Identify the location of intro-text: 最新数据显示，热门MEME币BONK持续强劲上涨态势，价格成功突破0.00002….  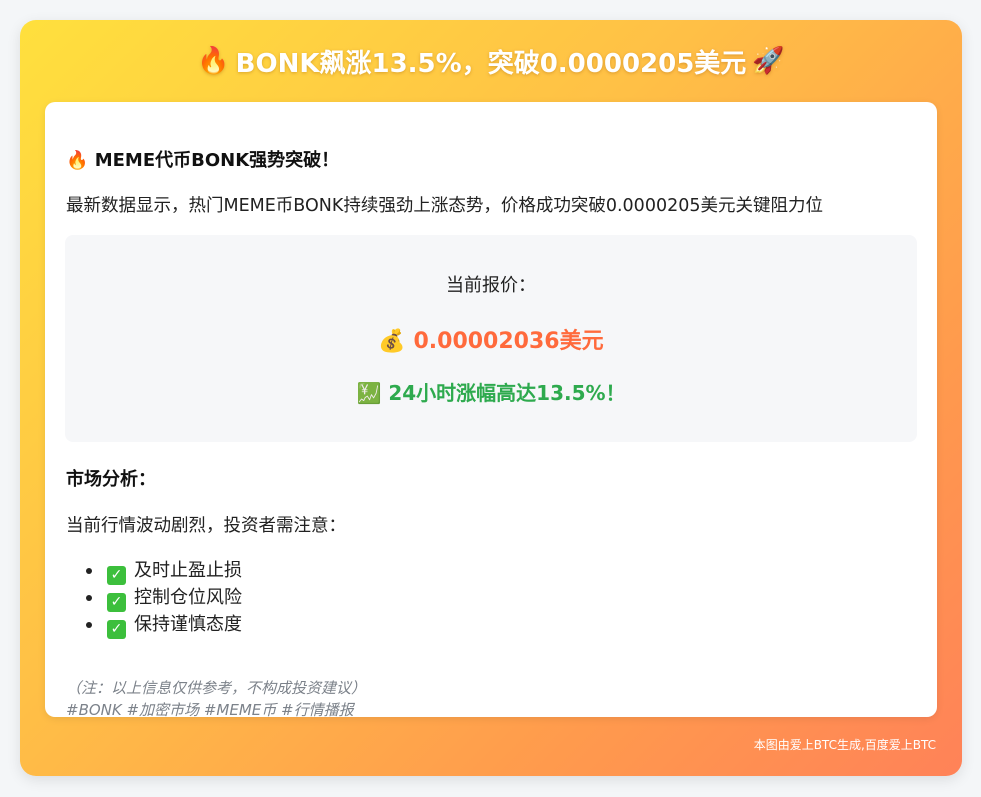
(444, 206).